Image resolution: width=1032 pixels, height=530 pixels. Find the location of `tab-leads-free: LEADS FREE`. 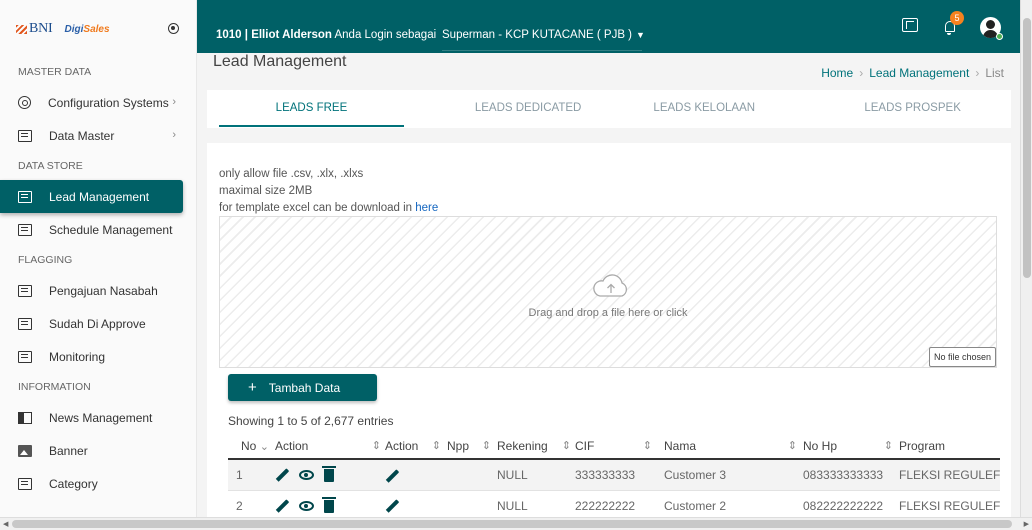

tab-leads-free: LEADS FREE is located at coordinates (311, 109).